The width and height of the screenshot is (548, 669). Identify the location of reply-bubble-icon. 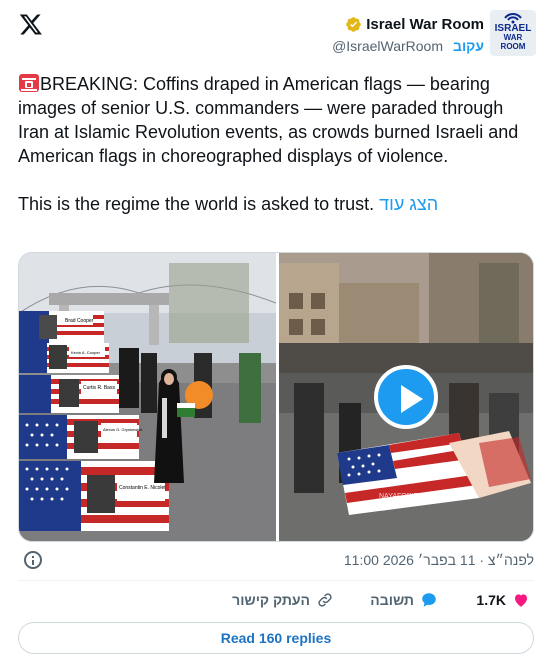
(429, 600).